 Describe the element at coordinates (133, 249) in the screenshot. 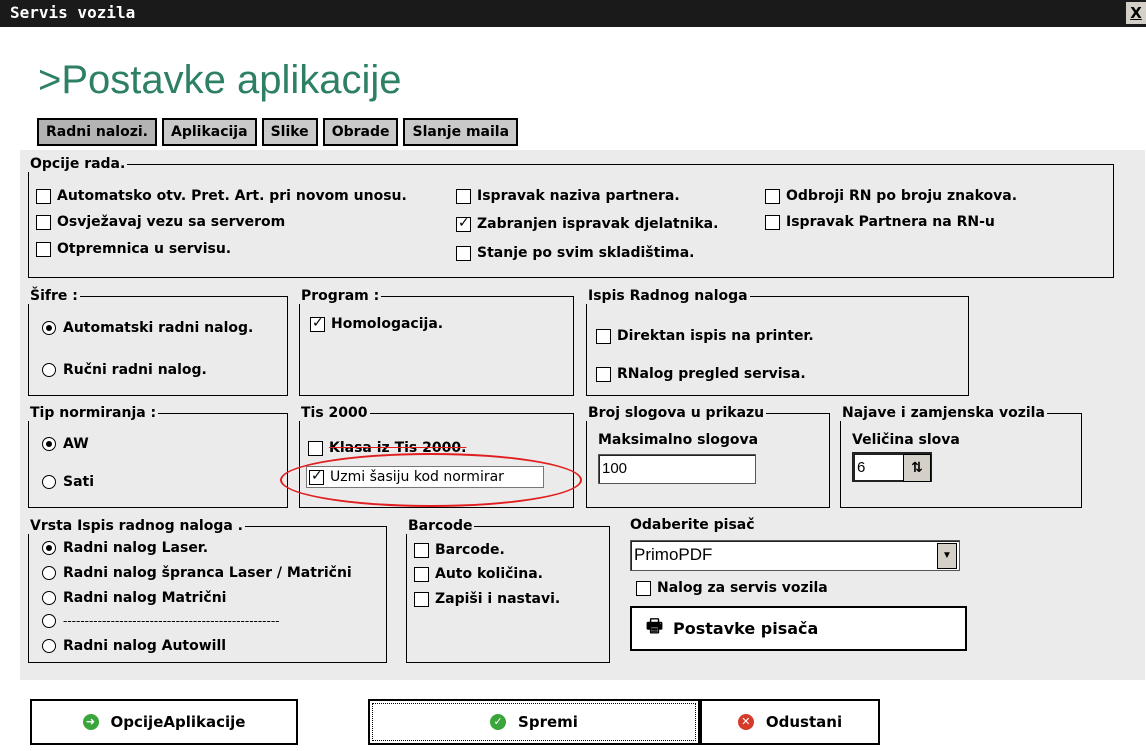

I see `checkbox-otpremnica: Otpremnica u servisu.` at that location.